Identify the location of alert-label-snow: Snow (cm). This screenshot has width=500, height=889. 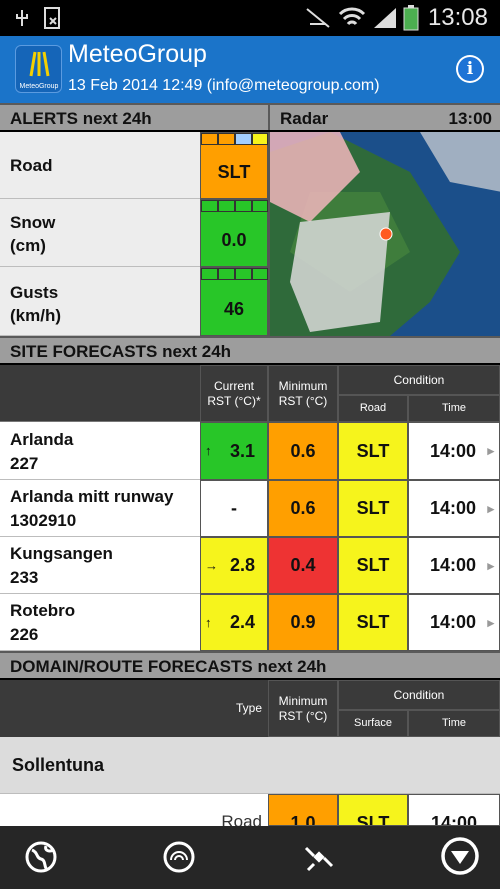
(100, 233).